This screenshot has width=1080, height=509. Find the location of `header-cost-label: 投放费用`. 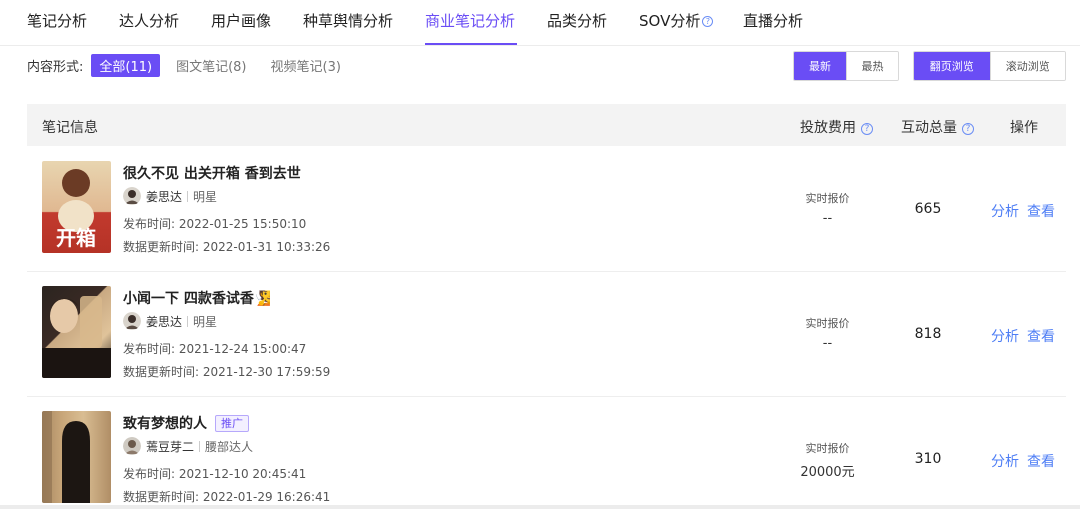

header-cost-label: 投放费用 is located at coordinates (828, 128).